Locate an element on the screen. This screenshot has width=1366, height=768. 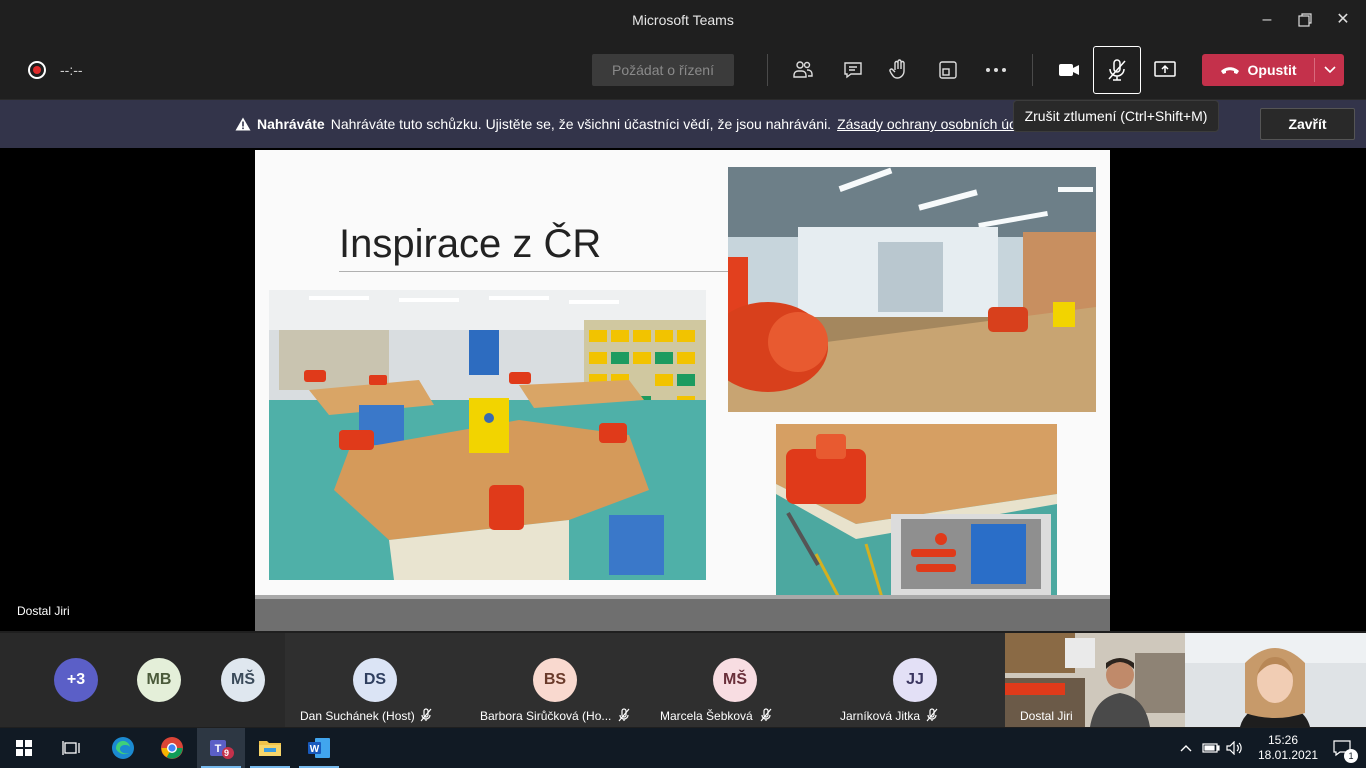
camera-icon is located at coordinates (1069, 70).